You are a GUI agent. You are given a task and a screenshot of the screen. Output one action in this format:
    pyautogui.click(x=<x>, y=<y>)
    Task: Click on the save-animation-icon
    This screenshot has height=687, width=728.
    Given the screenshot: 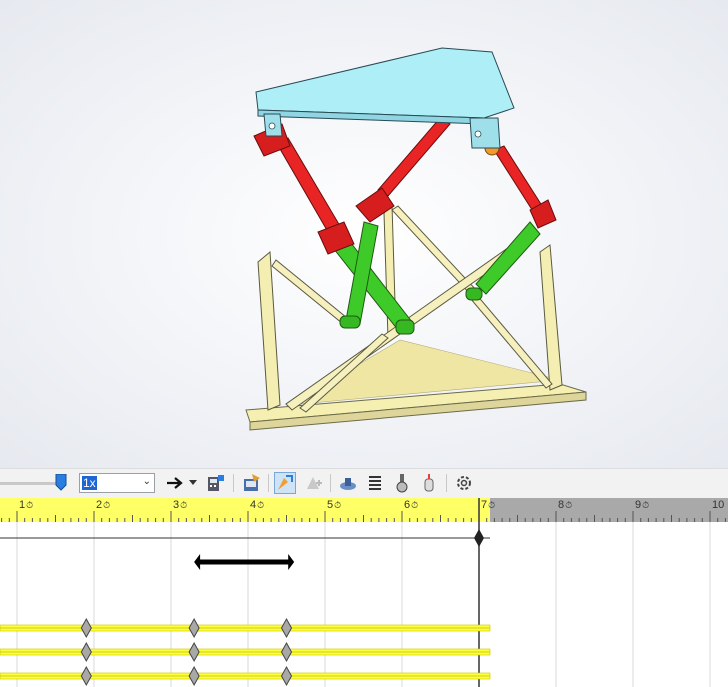 What is the action you would take?
    pyautogui.click(x=252, y=483)
    